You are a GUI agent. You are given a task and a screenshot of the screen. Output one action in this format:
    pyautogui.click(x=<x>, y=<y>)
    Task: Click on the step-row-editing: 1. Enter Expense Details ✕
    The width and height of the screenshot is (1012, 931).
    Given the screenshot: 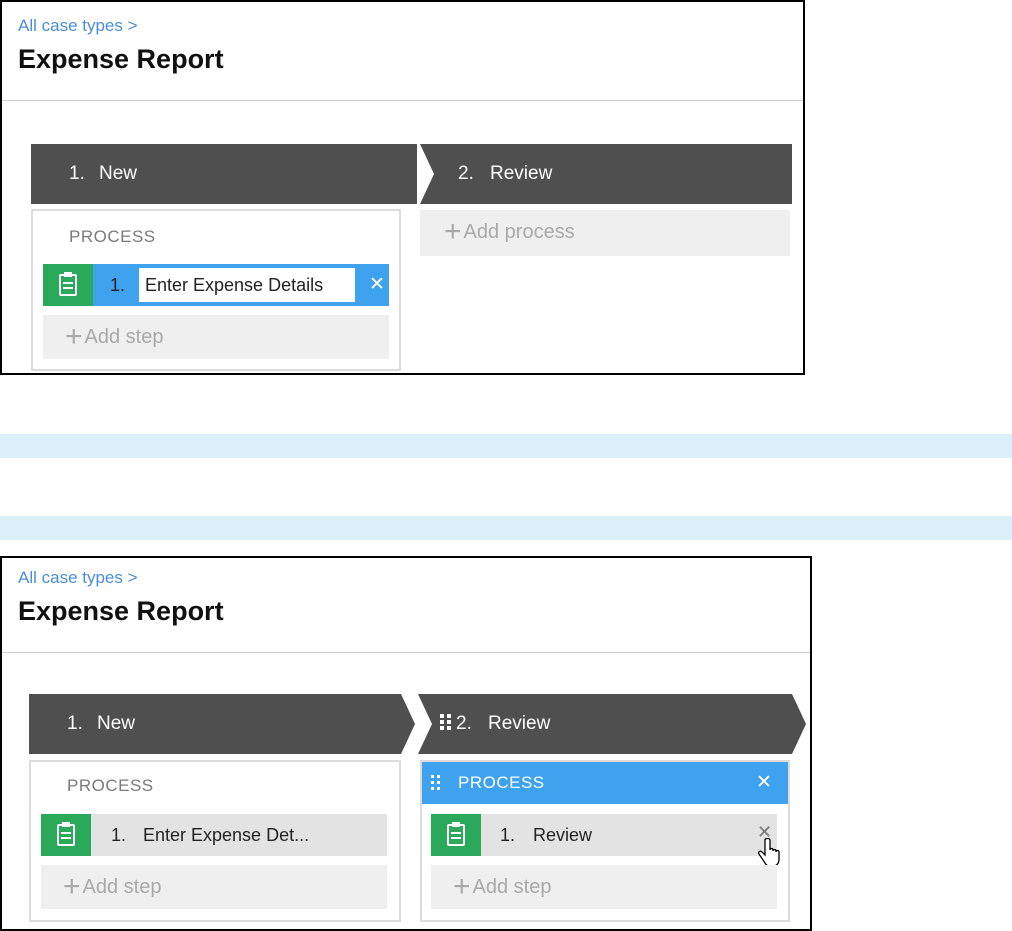 What is the action you would take?
    pyautogui.click(x=216, y=285)
    